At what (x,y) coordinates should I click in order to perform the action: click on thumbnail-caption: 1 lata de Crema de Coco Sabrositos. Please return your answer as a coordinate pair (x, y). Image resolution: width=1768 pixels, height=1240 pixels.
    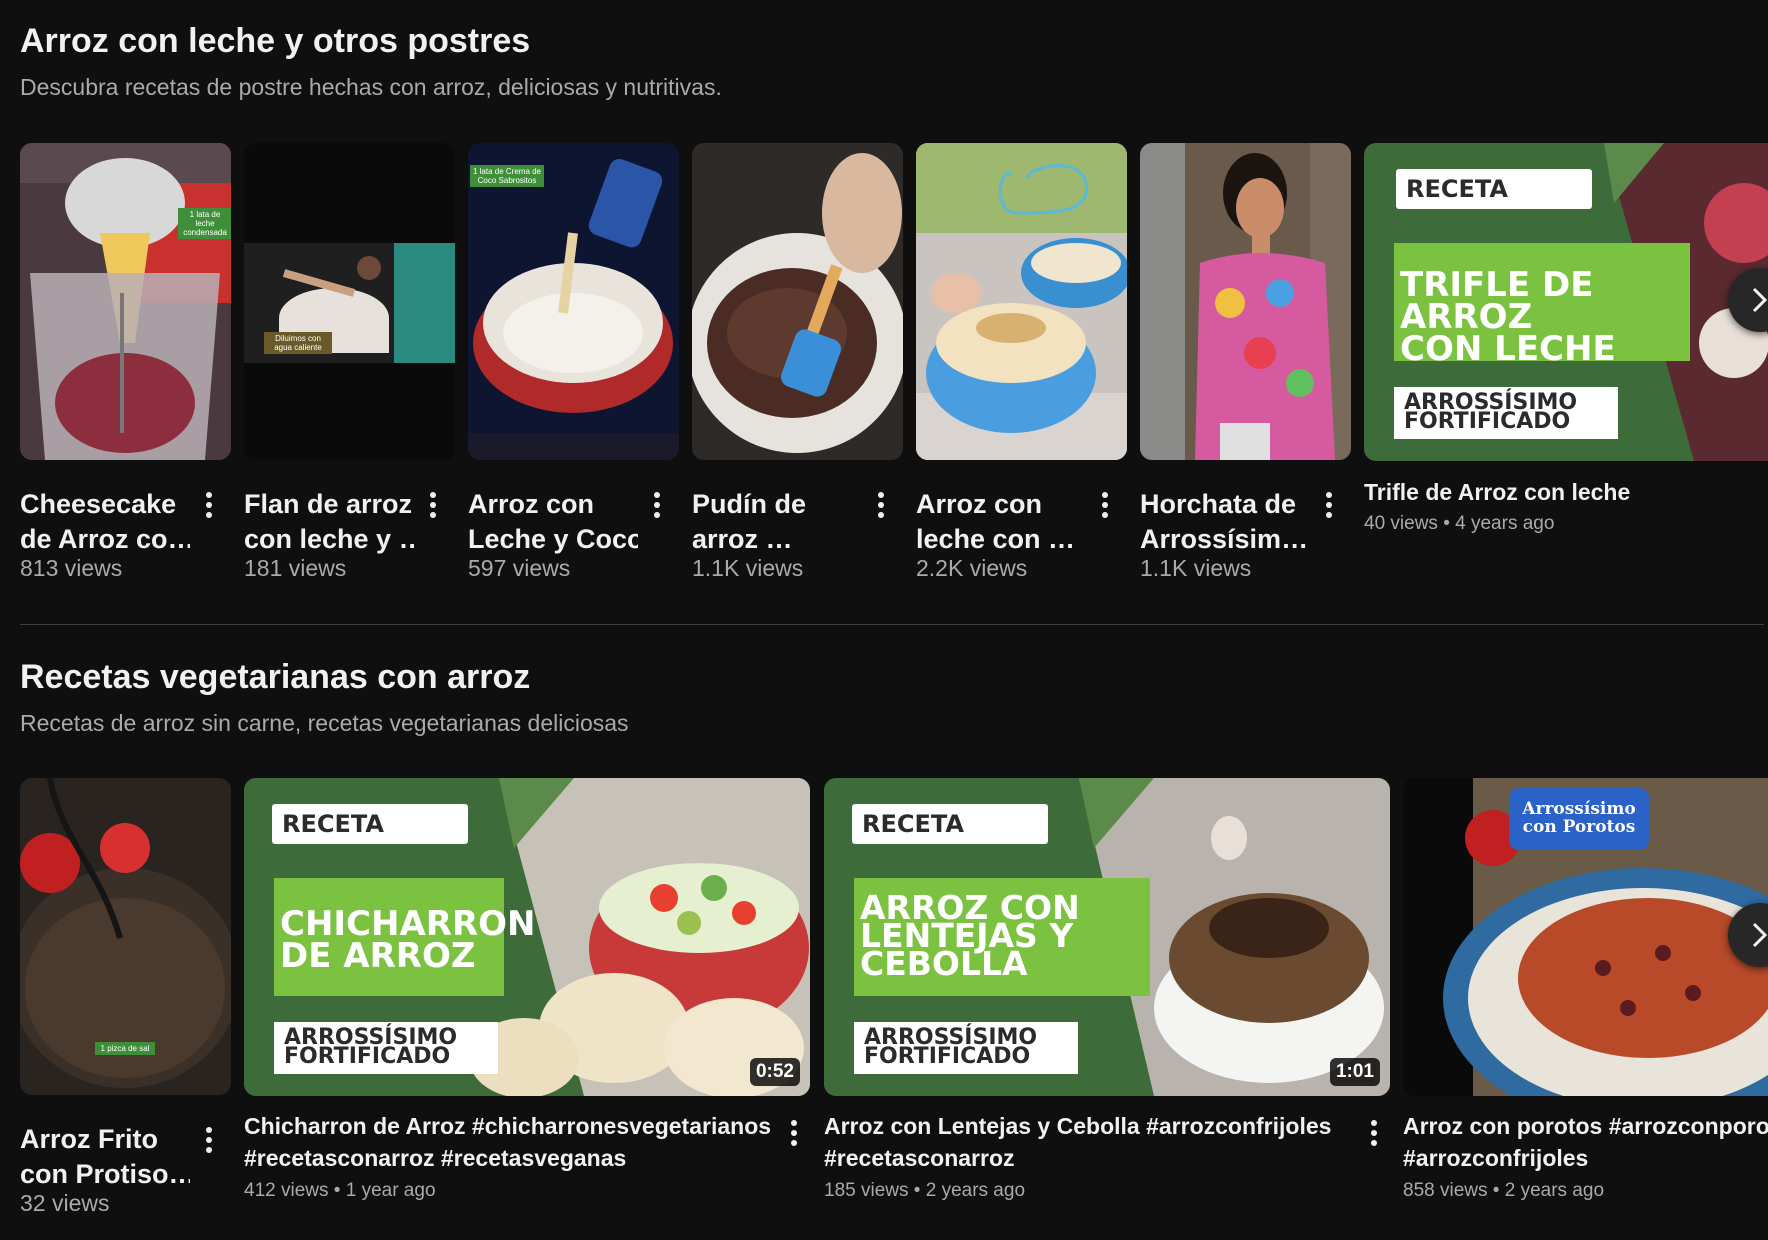
    Looking at the image, I should click on (507, 176).